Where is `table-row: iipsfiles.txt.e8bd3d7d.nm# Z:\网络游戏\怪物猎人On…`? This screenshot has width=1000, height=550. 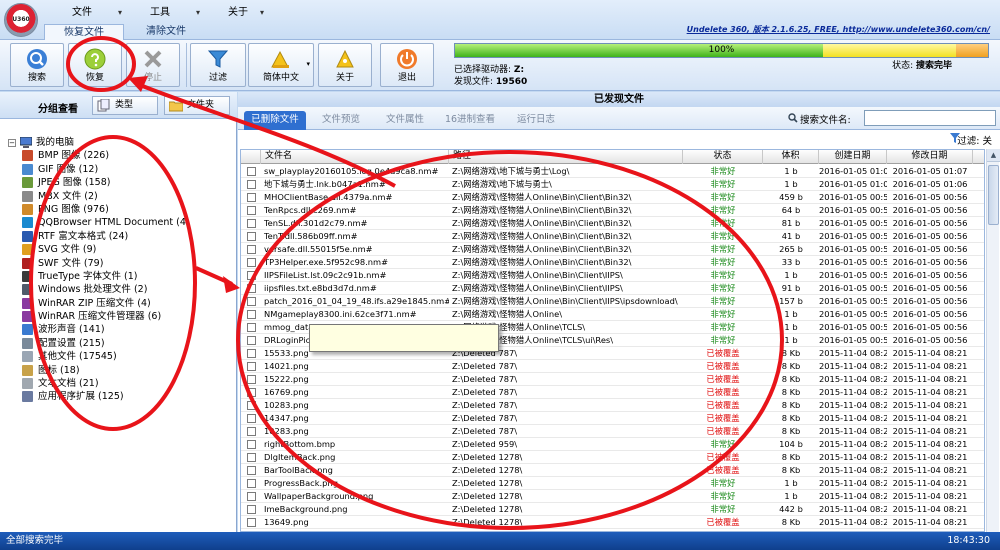 table-row: iipsfiles.txt.e8bd3d7d.nm# Z:\网络游戏\怪物猎人On… is located at coordinates (612, 288).